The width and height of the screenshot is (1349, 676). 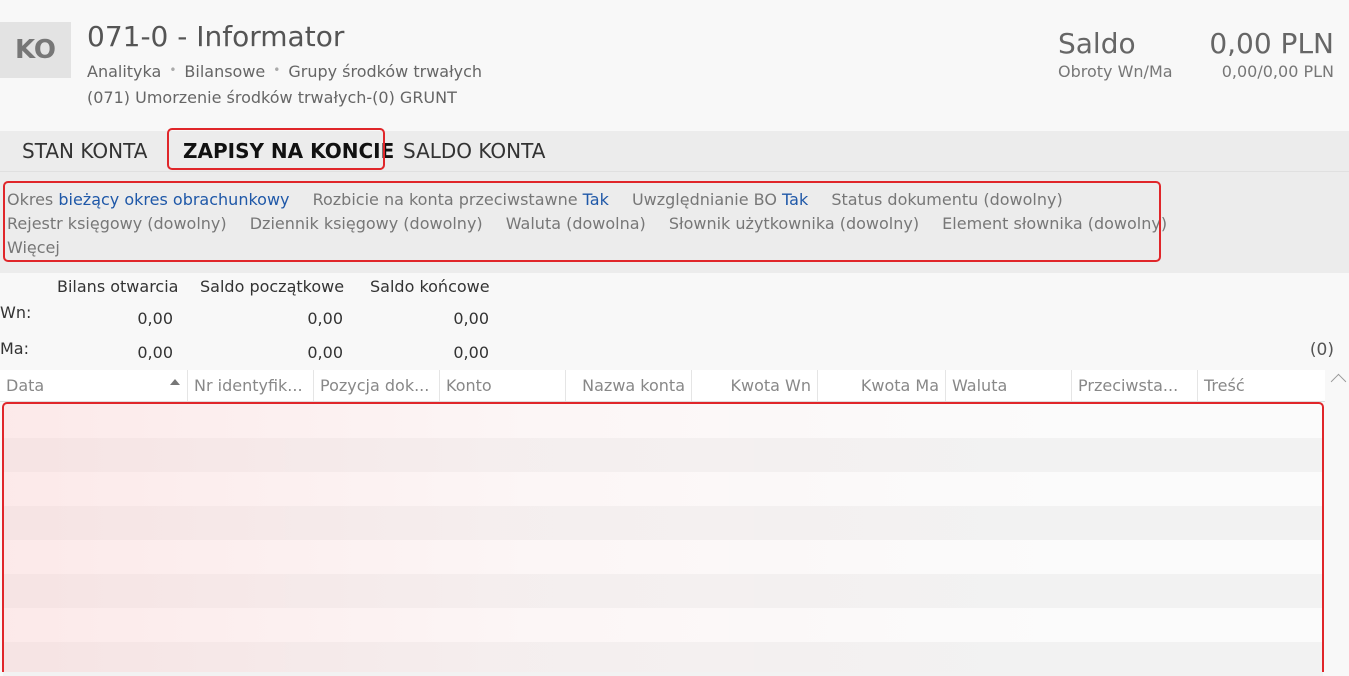 I want to click on page-title: 071-0 - Informator, so click(x=216, y=36).